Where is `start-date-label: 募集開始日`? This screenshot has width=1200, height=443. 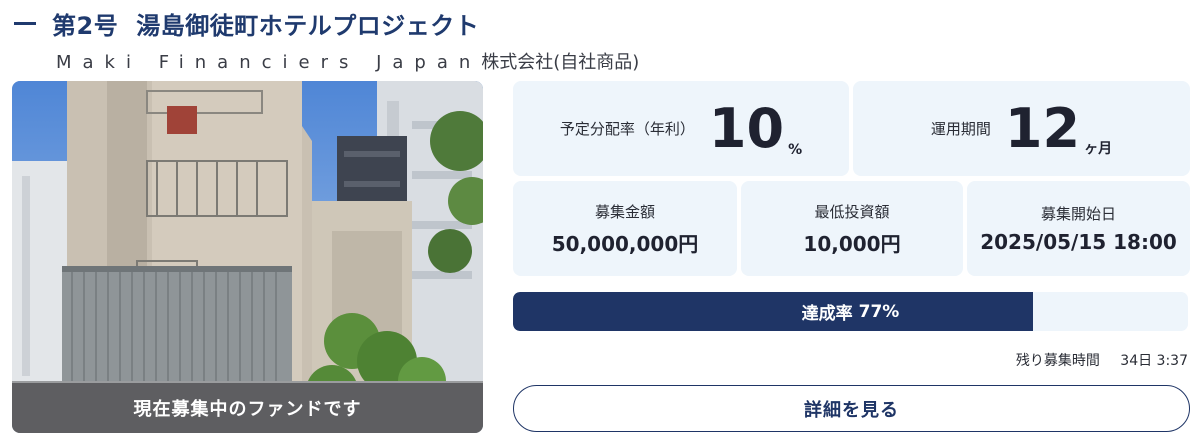 start-date-label: 募集開始日 is located at coordinates (1078, 214).